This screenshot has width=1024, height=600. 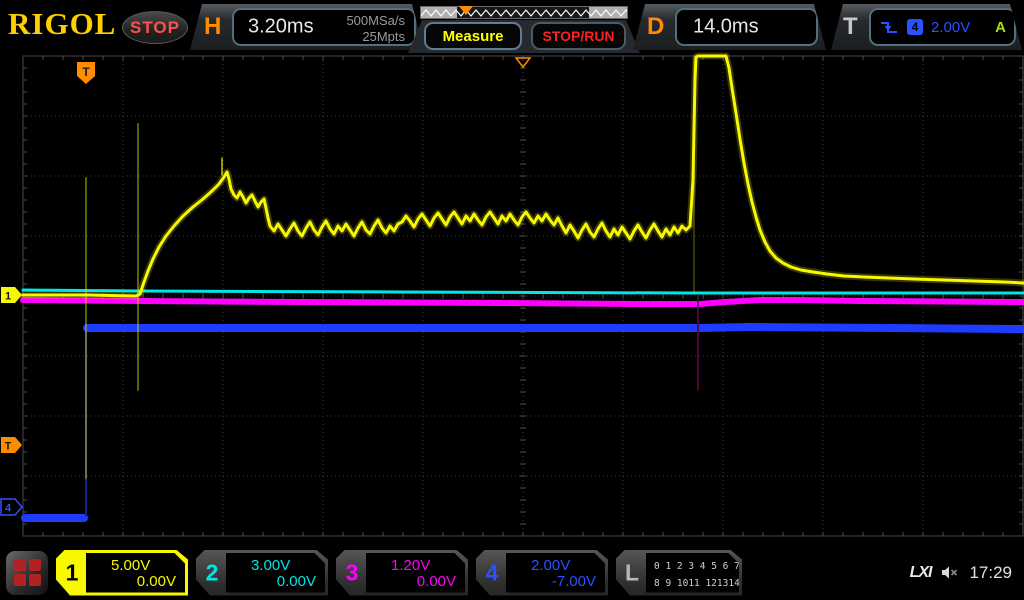 What do you see at coordinates (72, 572) in the screenshot?
I see `channel-1-number: 1` at bounding box center [72, 572].